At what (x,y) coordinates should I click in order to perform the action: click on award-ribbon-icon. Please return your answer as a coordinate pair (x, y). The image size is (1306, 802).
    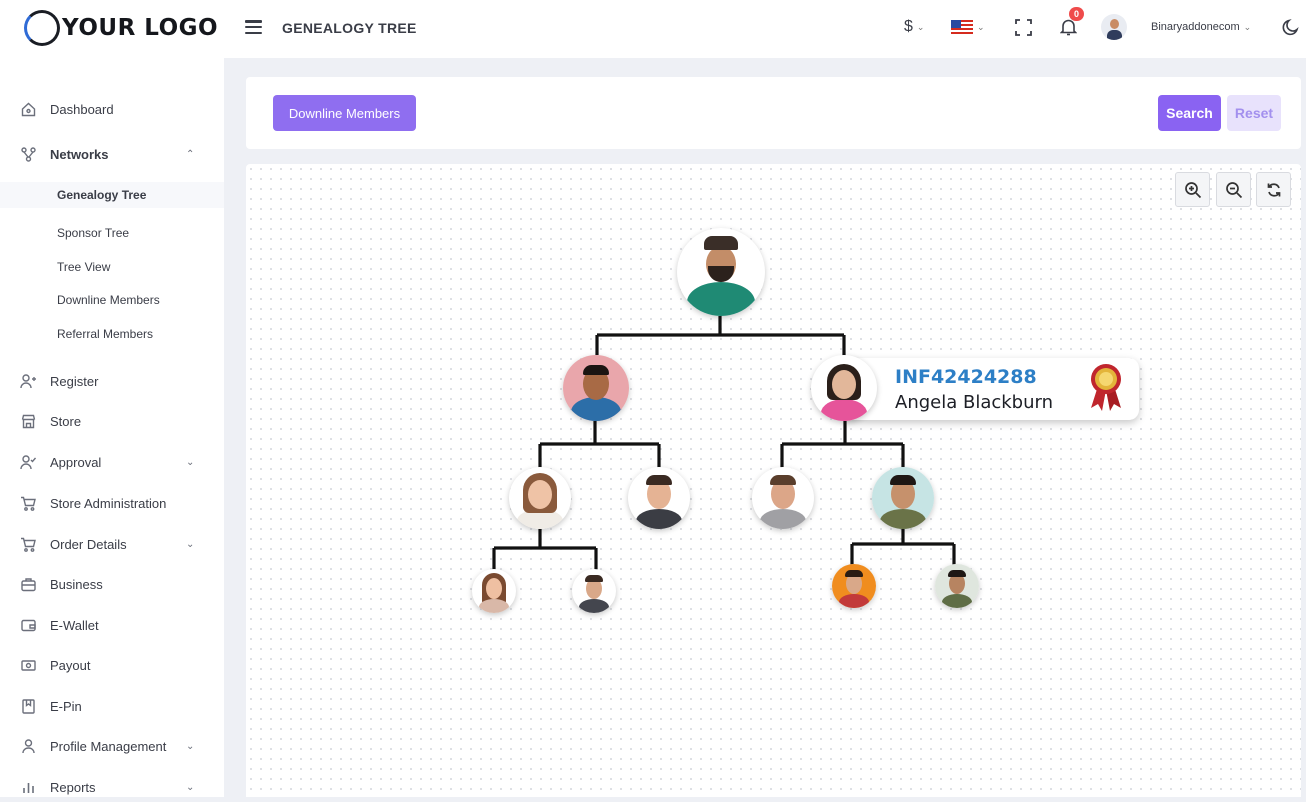
    Looking at the image, I should click on (1106, 387).